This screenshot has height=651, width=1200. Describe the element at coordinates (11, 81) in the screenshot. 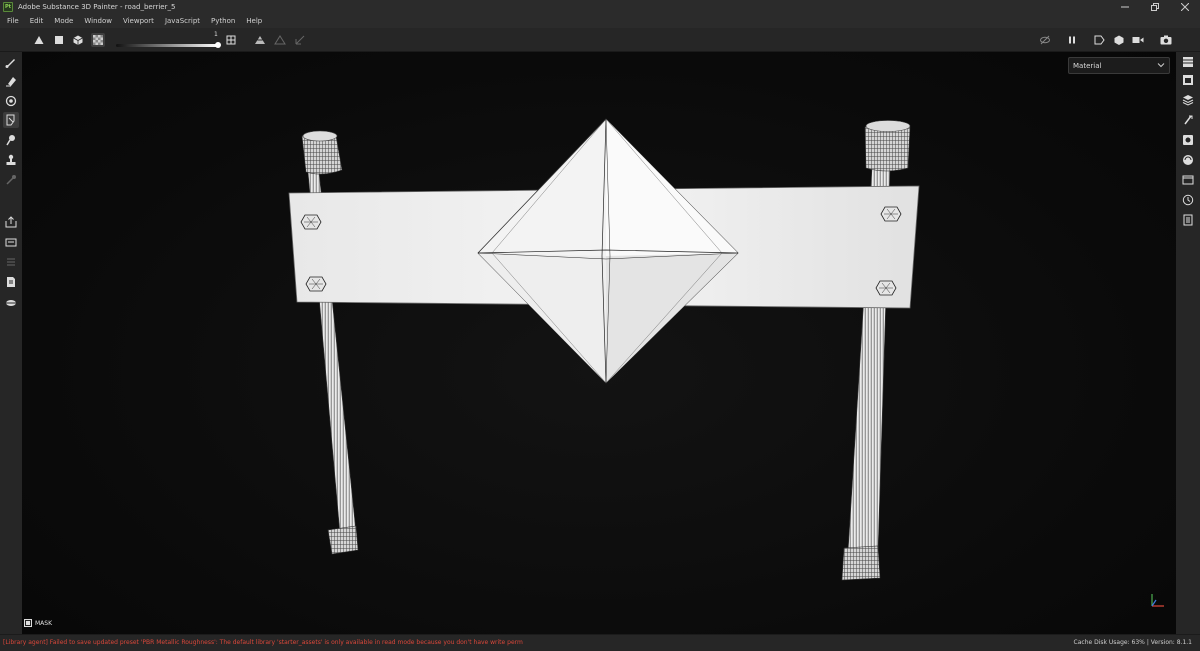

I see `eraser-icon` at that location.